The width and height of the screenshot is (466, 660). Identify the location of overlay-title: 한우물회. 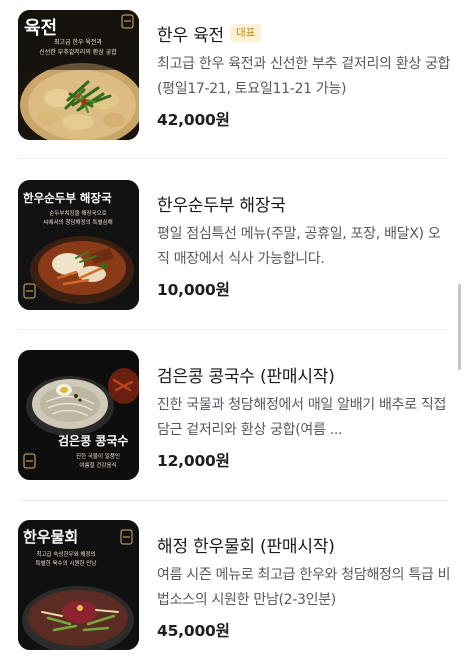
(50, 537).